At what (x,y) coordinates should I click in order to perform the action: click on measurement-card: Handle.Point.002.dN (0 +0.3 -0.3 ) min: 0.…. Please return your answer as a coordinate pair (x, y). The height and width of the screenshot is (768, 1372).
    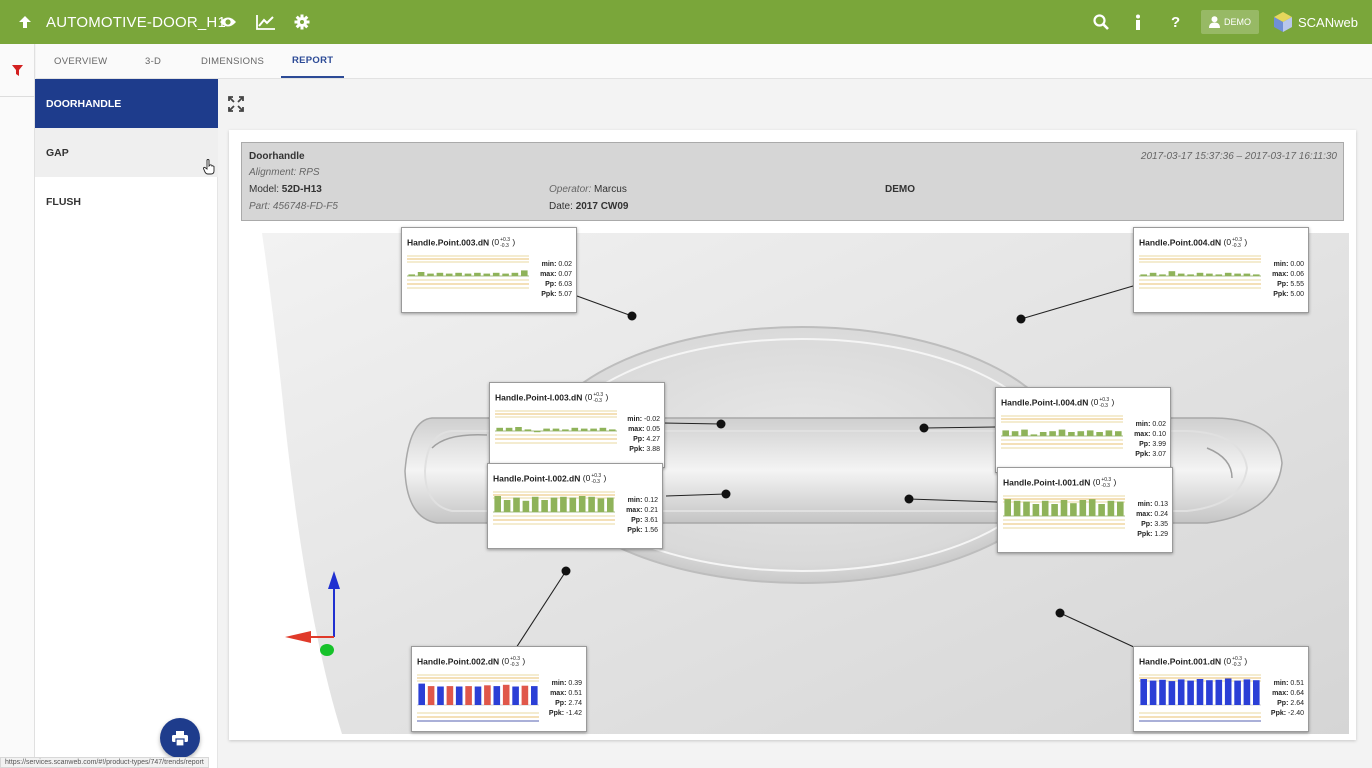
    Looking at the image, I should click on (499, 689).